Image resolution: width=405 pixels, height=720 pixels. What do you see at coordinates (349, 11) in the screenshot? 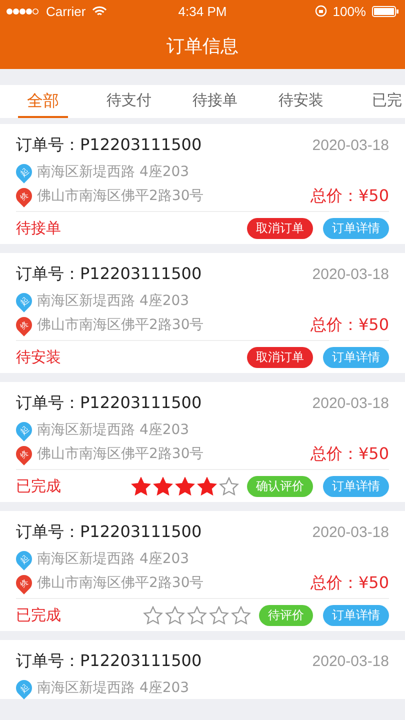
I see `battery-percent: 100%` at bounding box center [349, 11].